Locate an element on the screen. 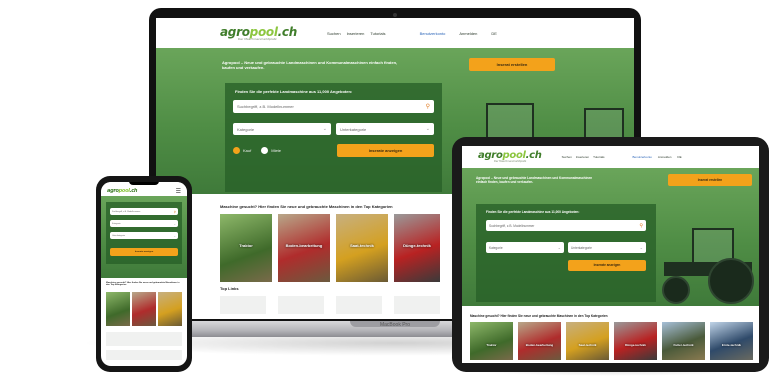 Image resolution: width=771 pixels, height=376 pixels. category-tile-soil is located at coordinates (144, 309).